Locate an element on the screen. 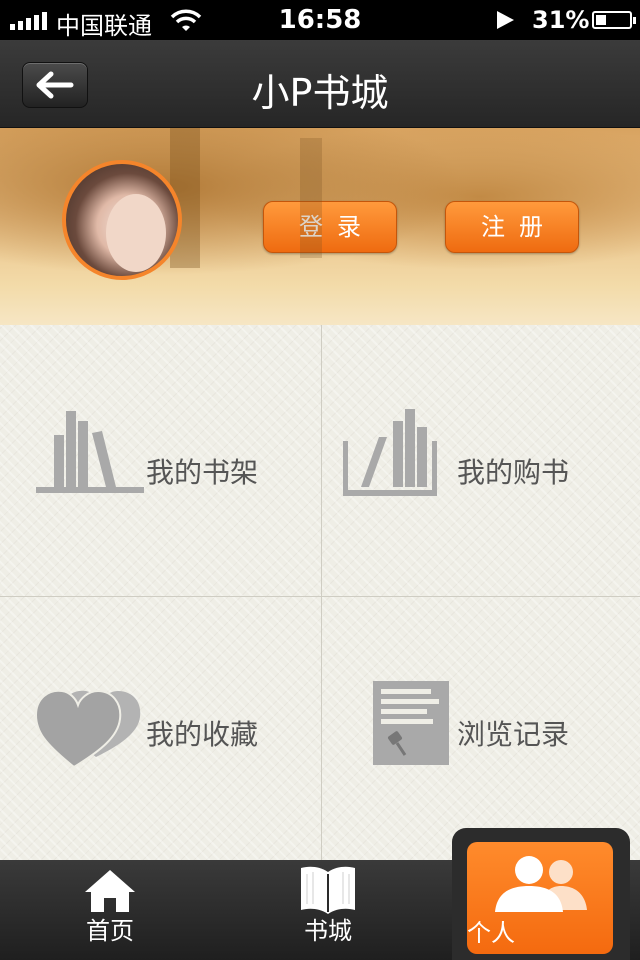  avatar is located at coordinates (122, 220).